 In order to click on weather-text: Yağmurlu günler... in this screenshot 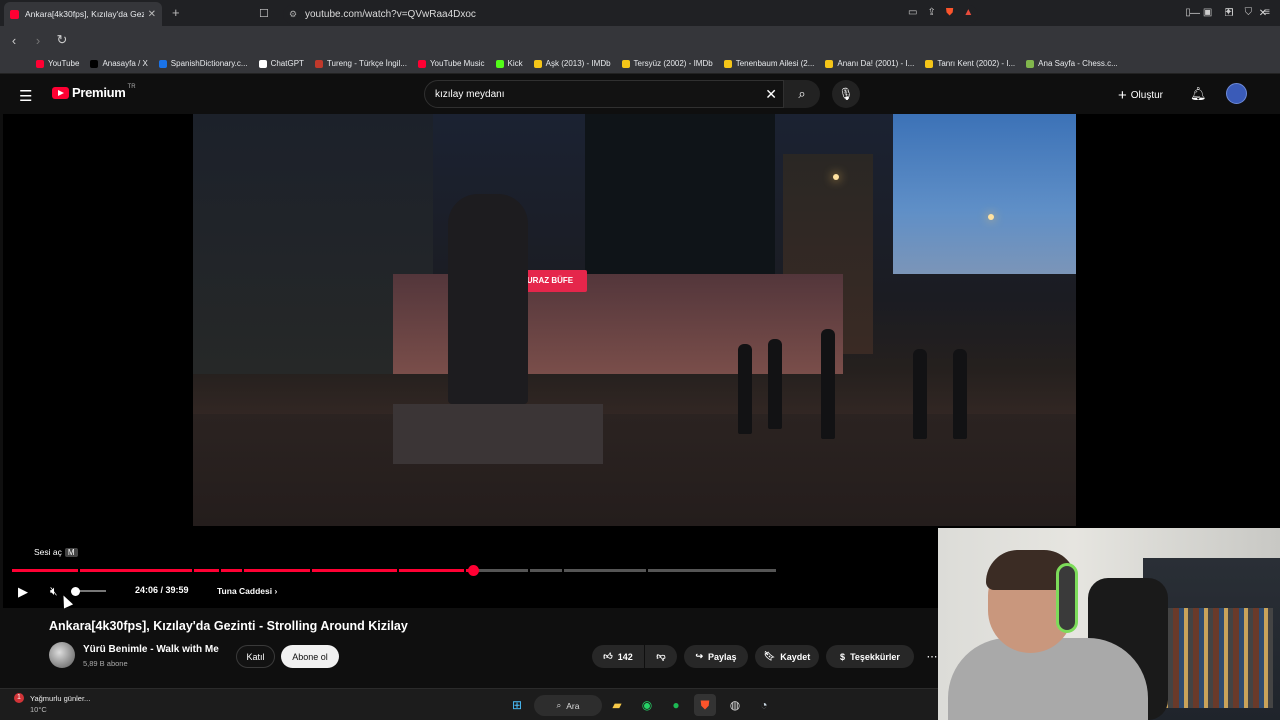, I will do `click(60, 698)`.